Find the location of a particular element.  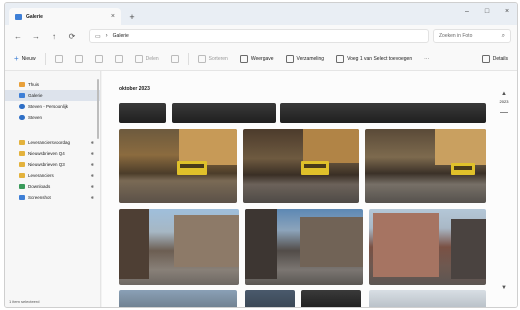

sidebar-item-onedrive: Steven is located at coordinates (52, 117).